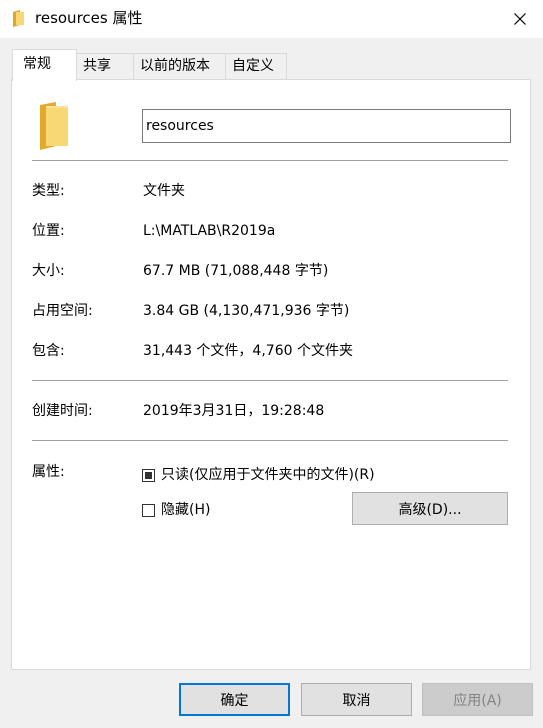 Image resolution: width=543 pixels, height=728 pixels. I want to click on contains-value: 31,443 个文件，4,760 个文件夹, so click(248, 351).